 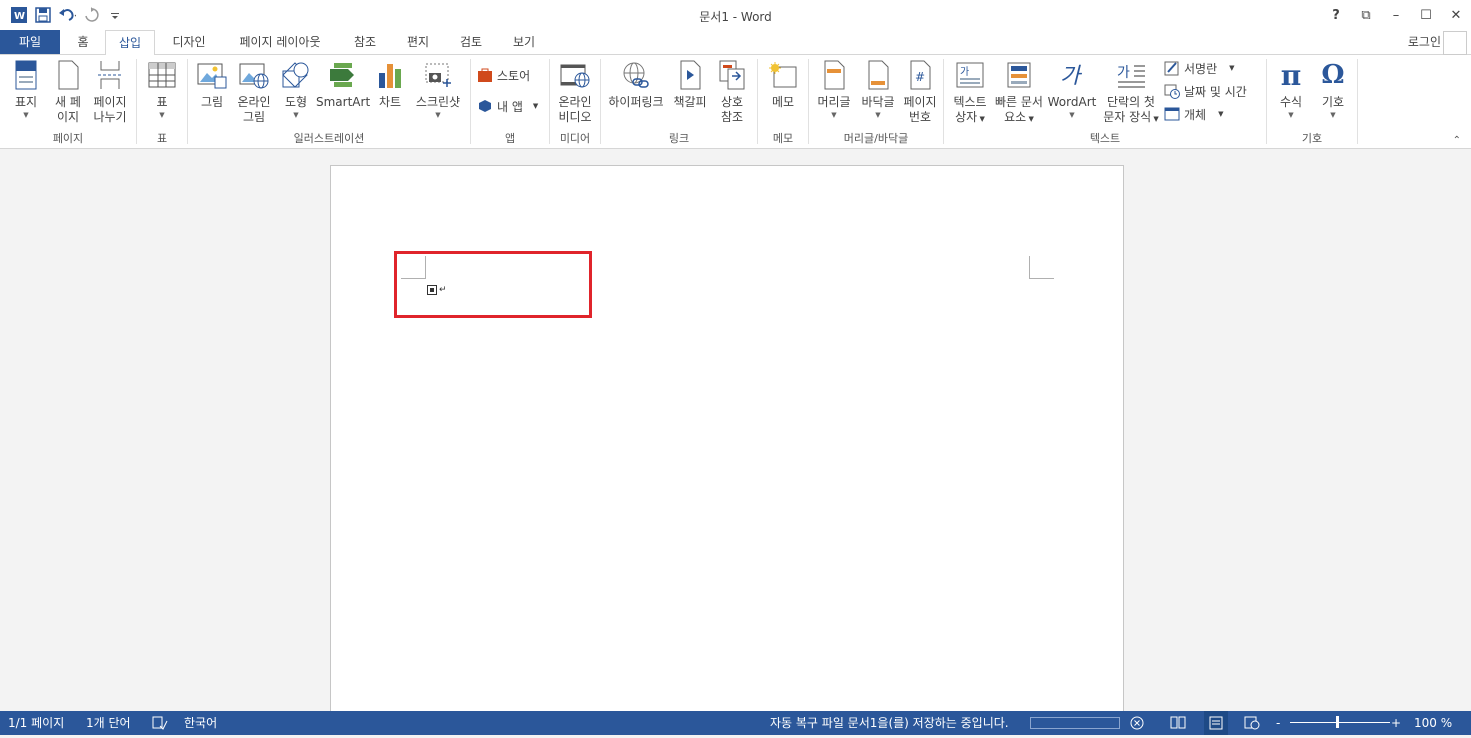 What do you see at coordinates (68, 92) in the screenshot?
I see `blank-page-button: 새 페 이지` at bounding box center [68, 92].